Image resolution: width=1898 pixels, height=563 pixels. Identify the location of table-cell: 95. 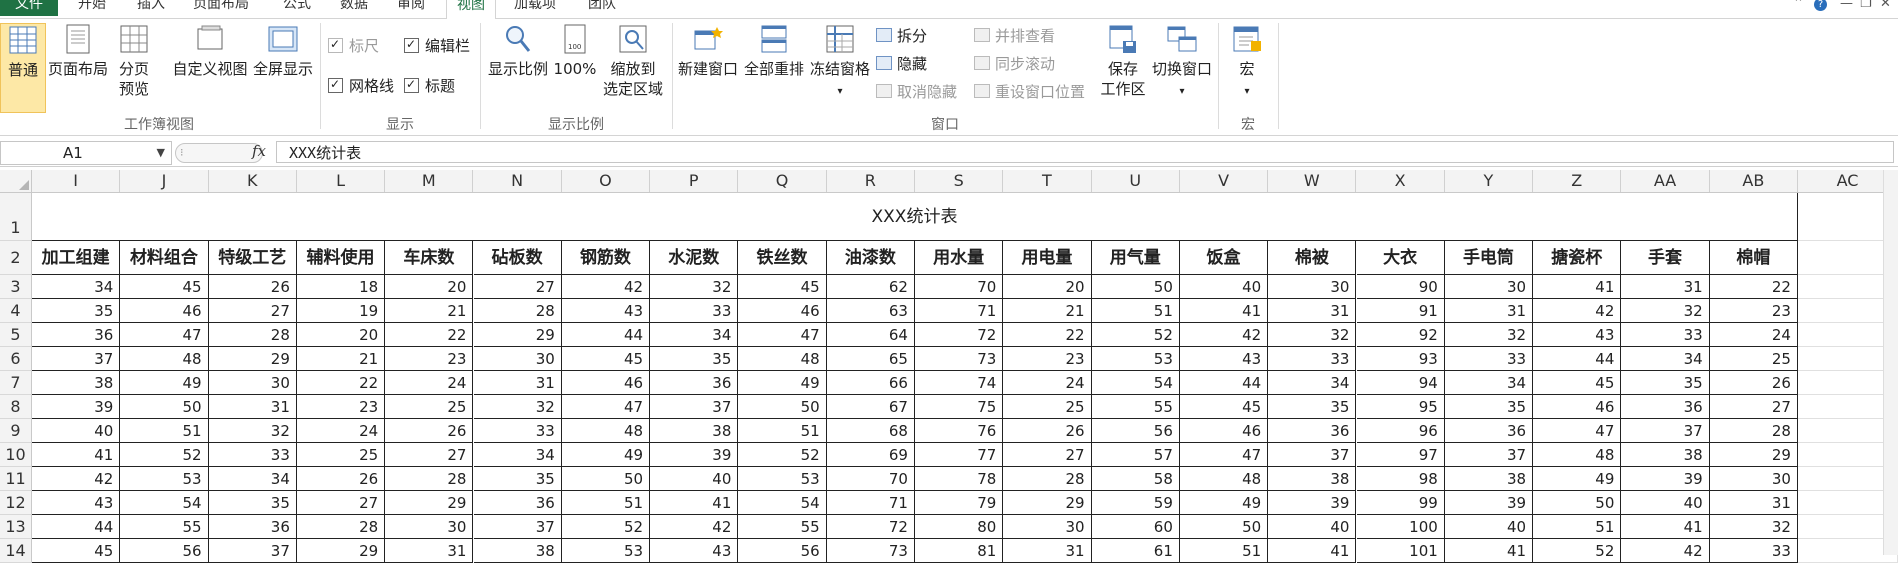
(1400, 407).